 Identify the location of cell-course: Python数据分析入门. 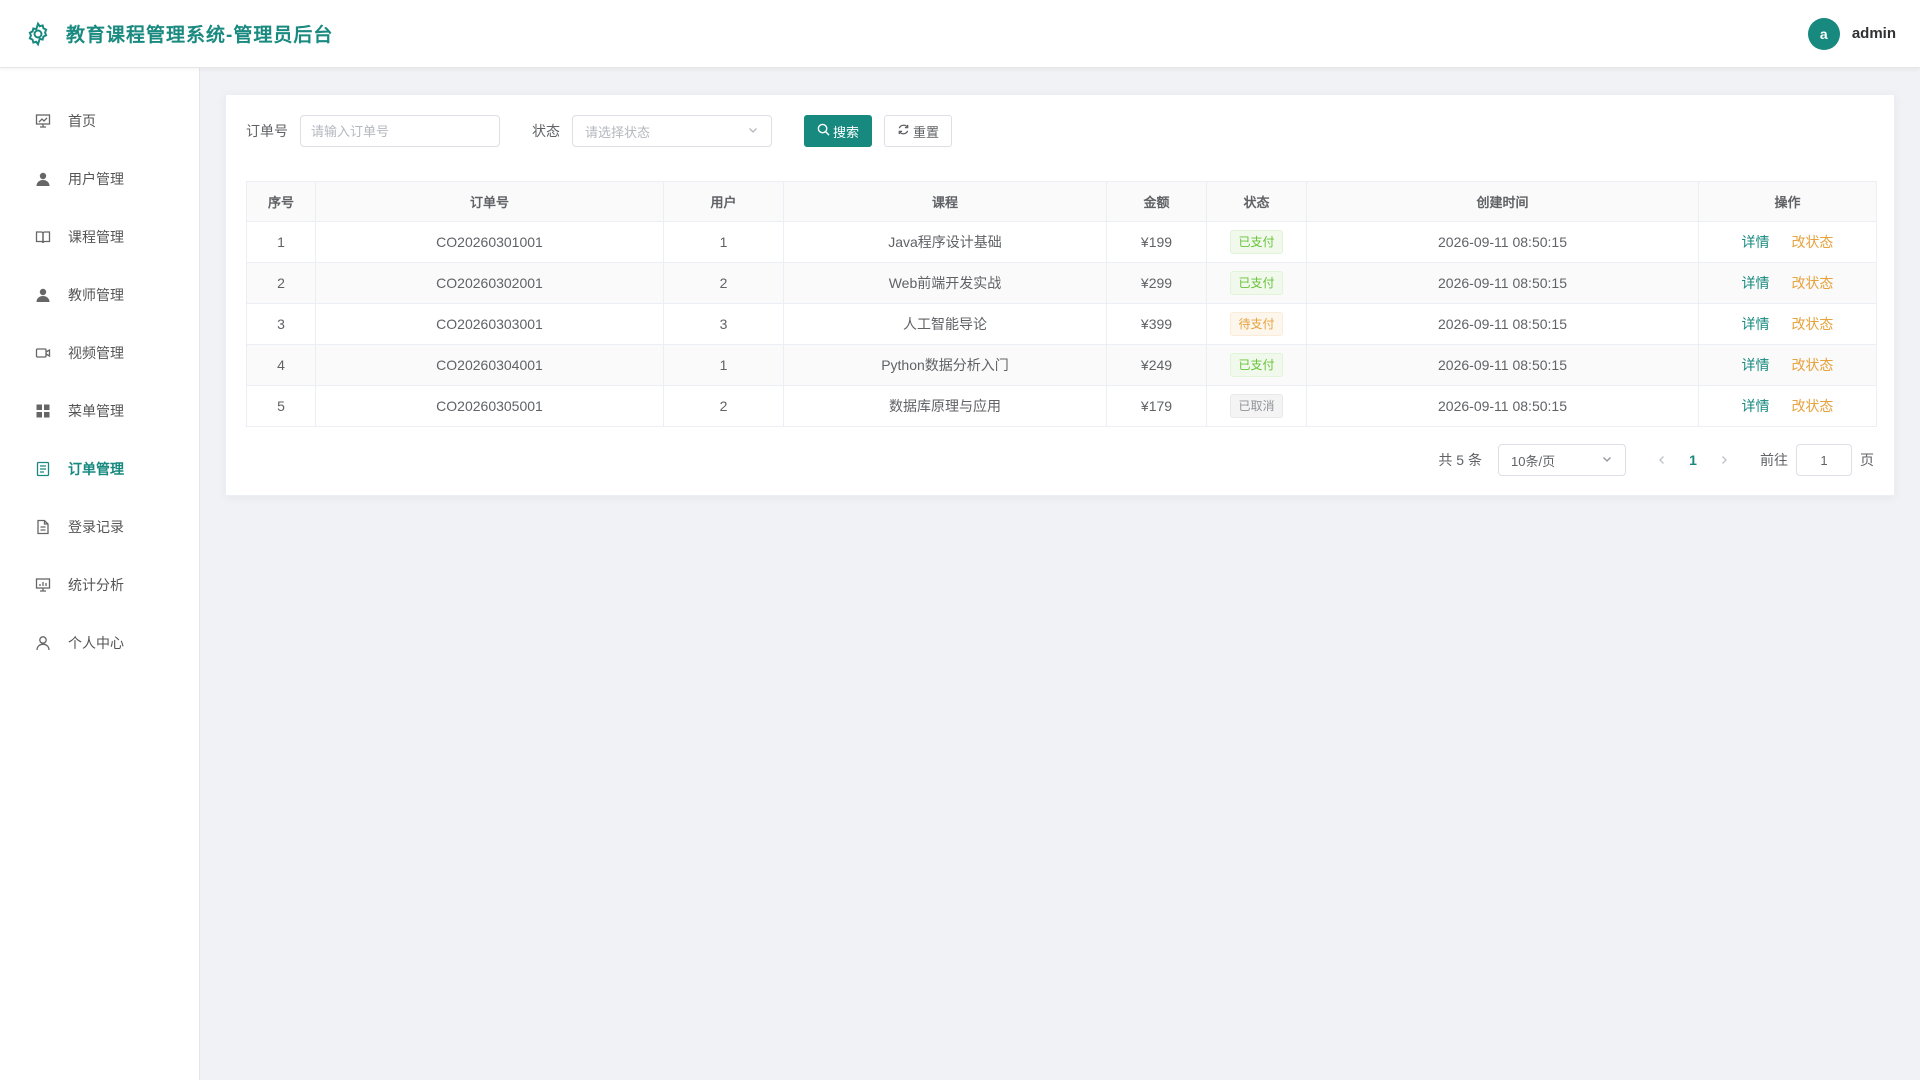
(945, 365).